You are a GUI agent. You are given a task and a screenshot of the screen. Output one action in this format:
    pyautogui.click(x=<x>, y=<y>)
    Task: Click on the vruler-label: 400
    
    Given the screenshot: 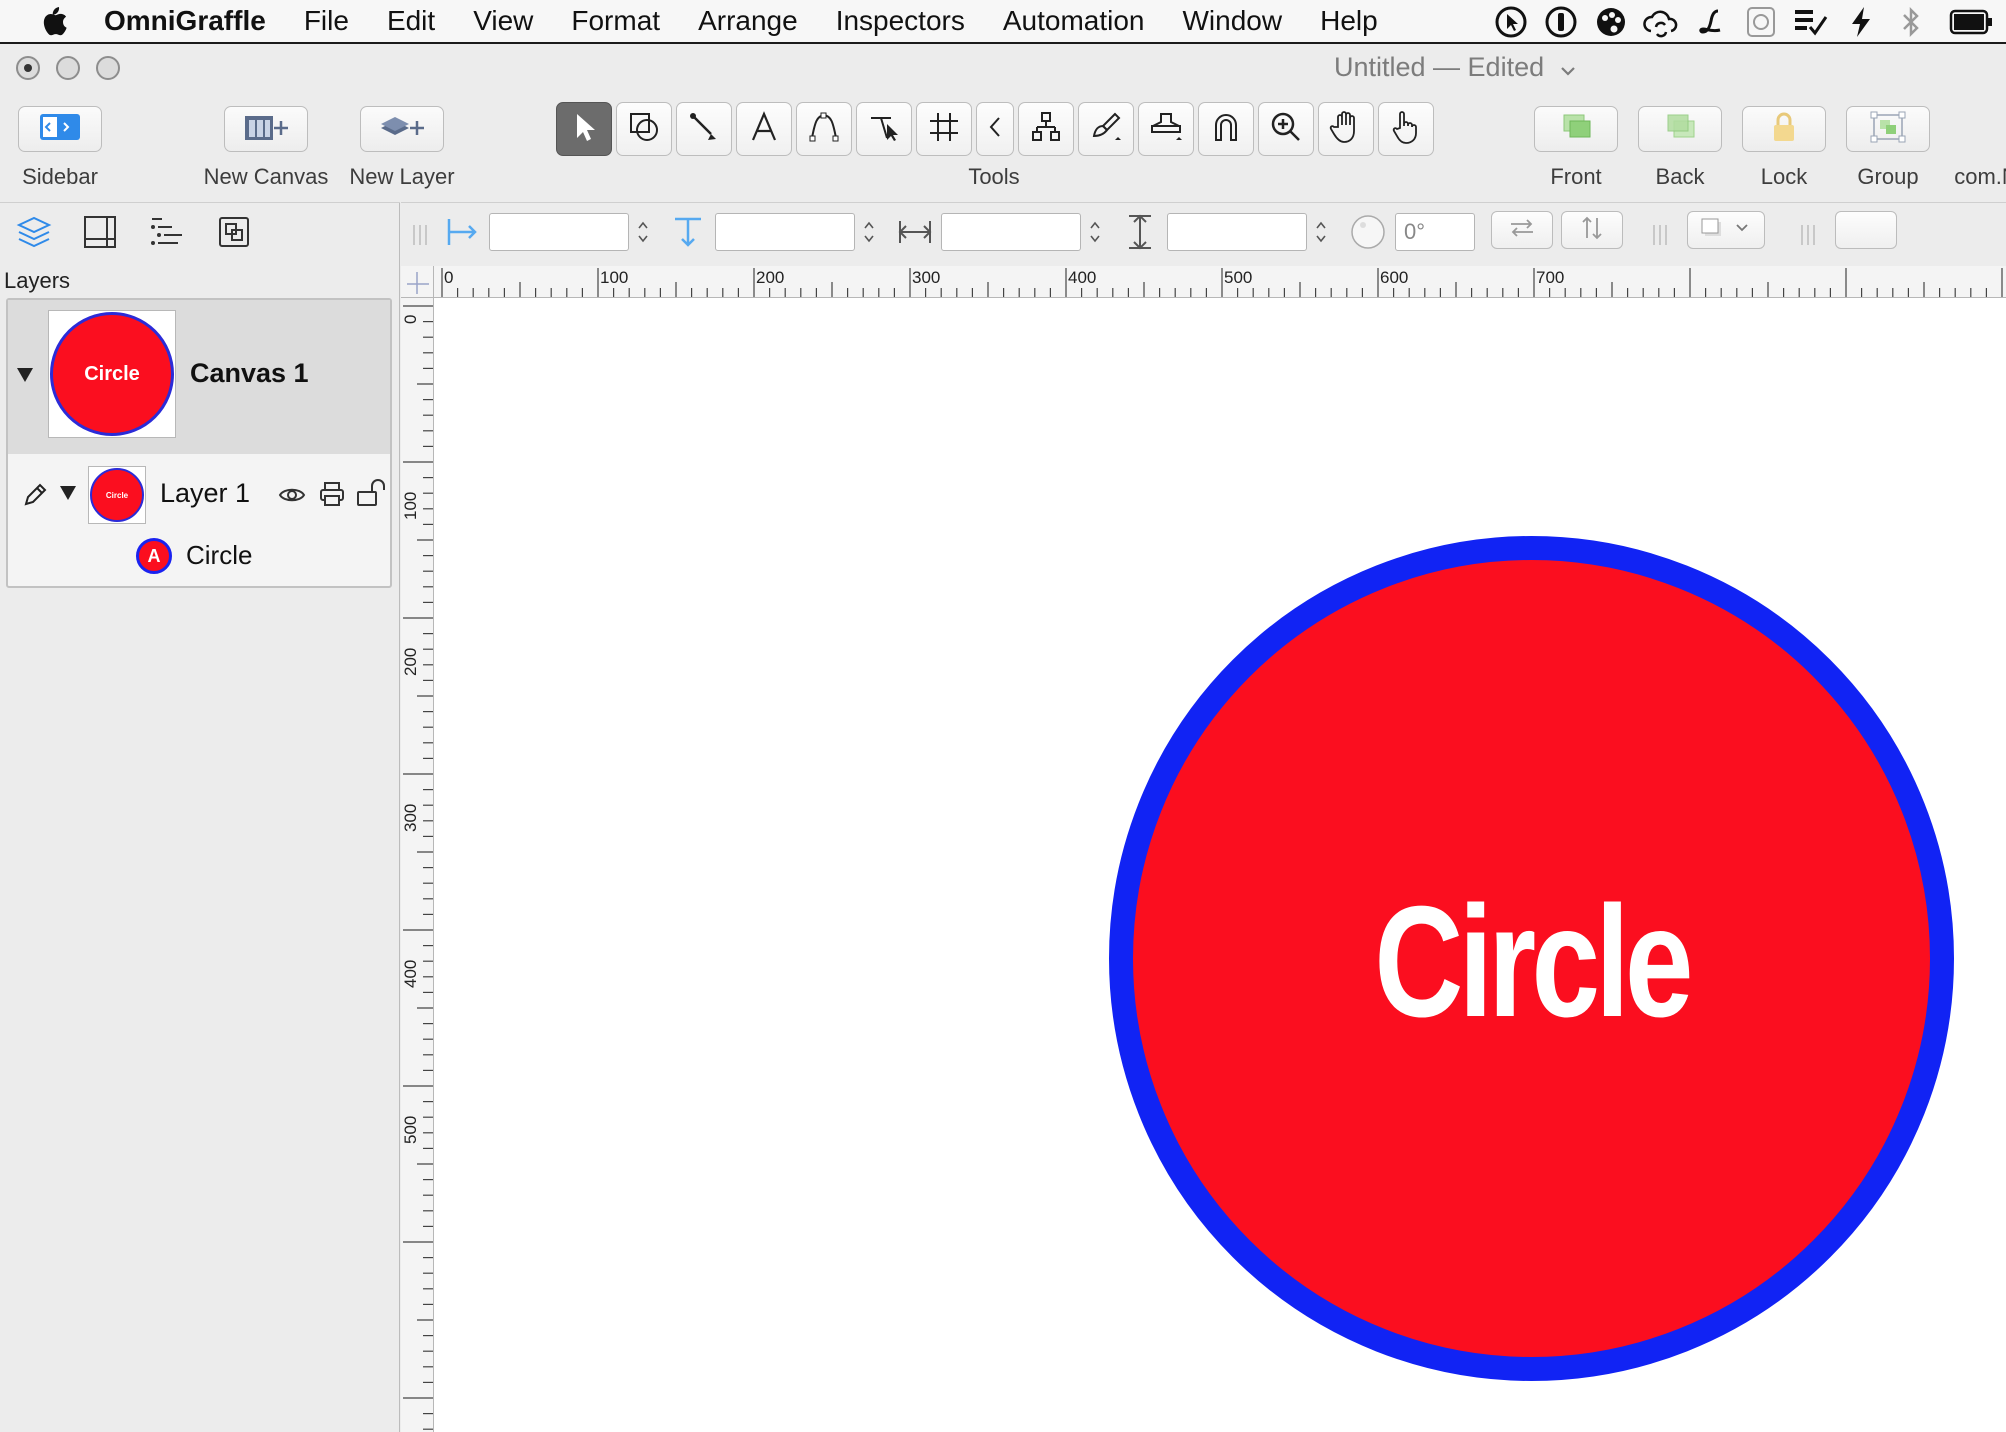 What is the action you would take?
    pyautogui.click(x=410, y=973)
    